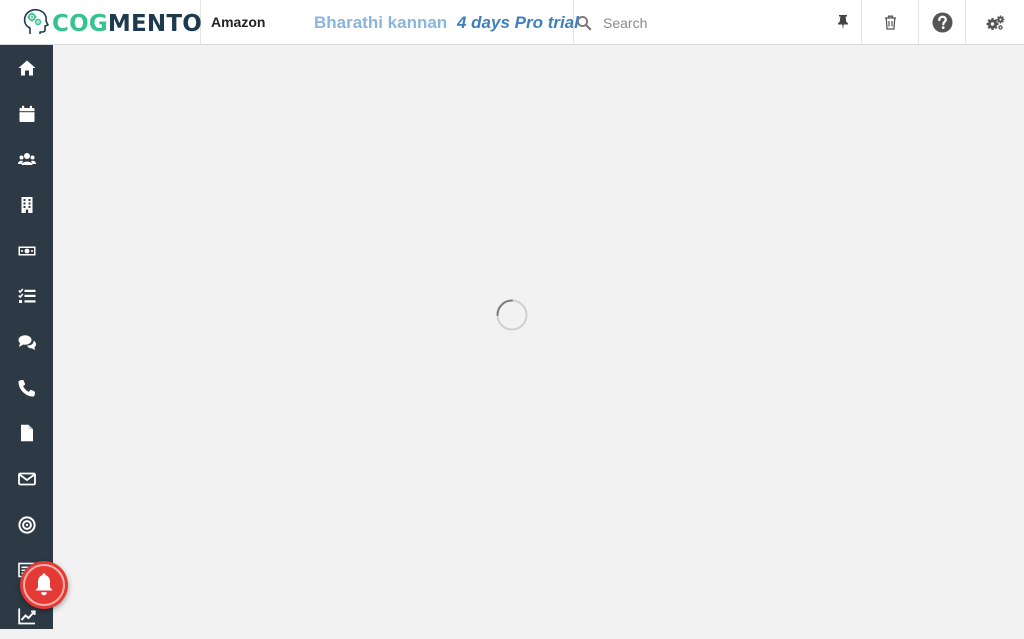  I want to click on contacts-icon, so click(27, 159).